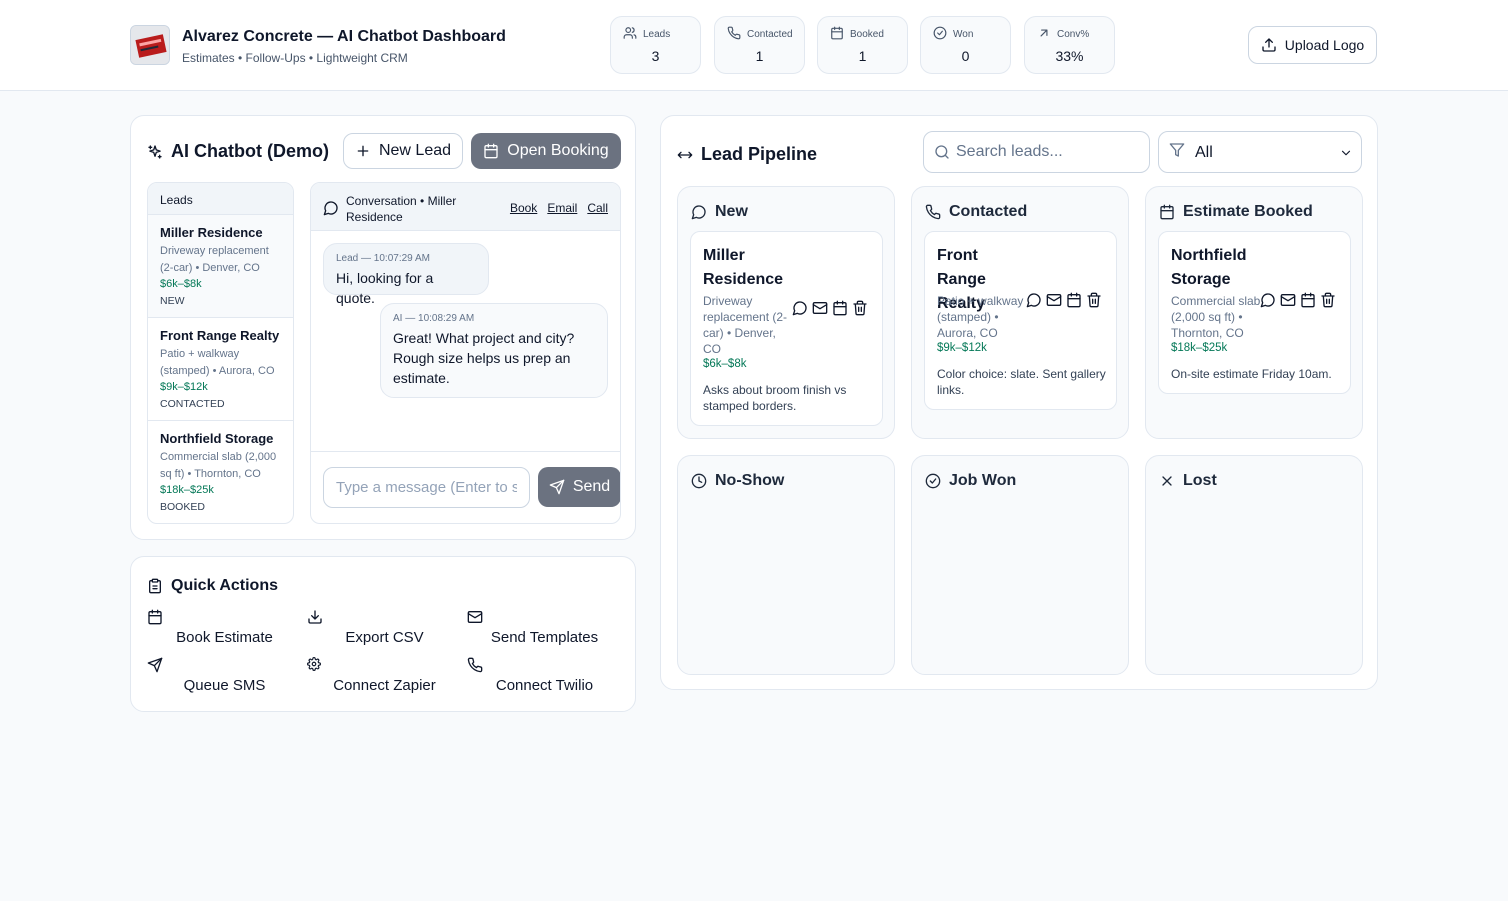 Image resolution: width=1508 pixels, height=901 pixels. I want to click on chatbot-title: AI Chatbot (Demo), so click(238, 151).